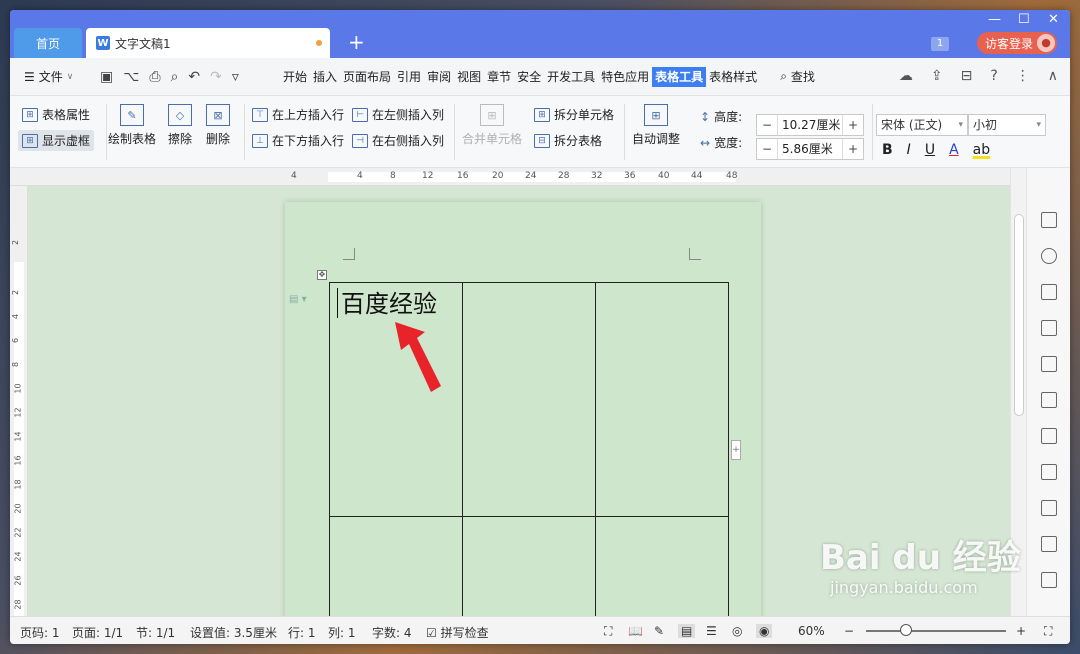 This screenshot has width=1080, height=654. Describe the element at coordinates (48, 43) in the screenshot. I see `tab-home: 首页` at that location.